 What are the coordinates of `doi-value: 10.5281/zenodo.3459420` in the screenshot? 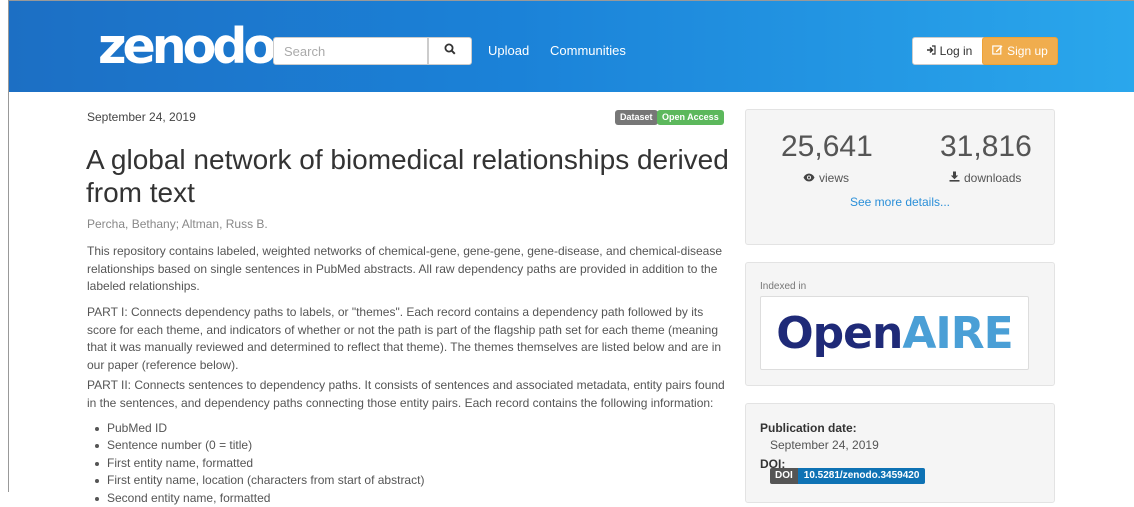 It's located at (861, 476).